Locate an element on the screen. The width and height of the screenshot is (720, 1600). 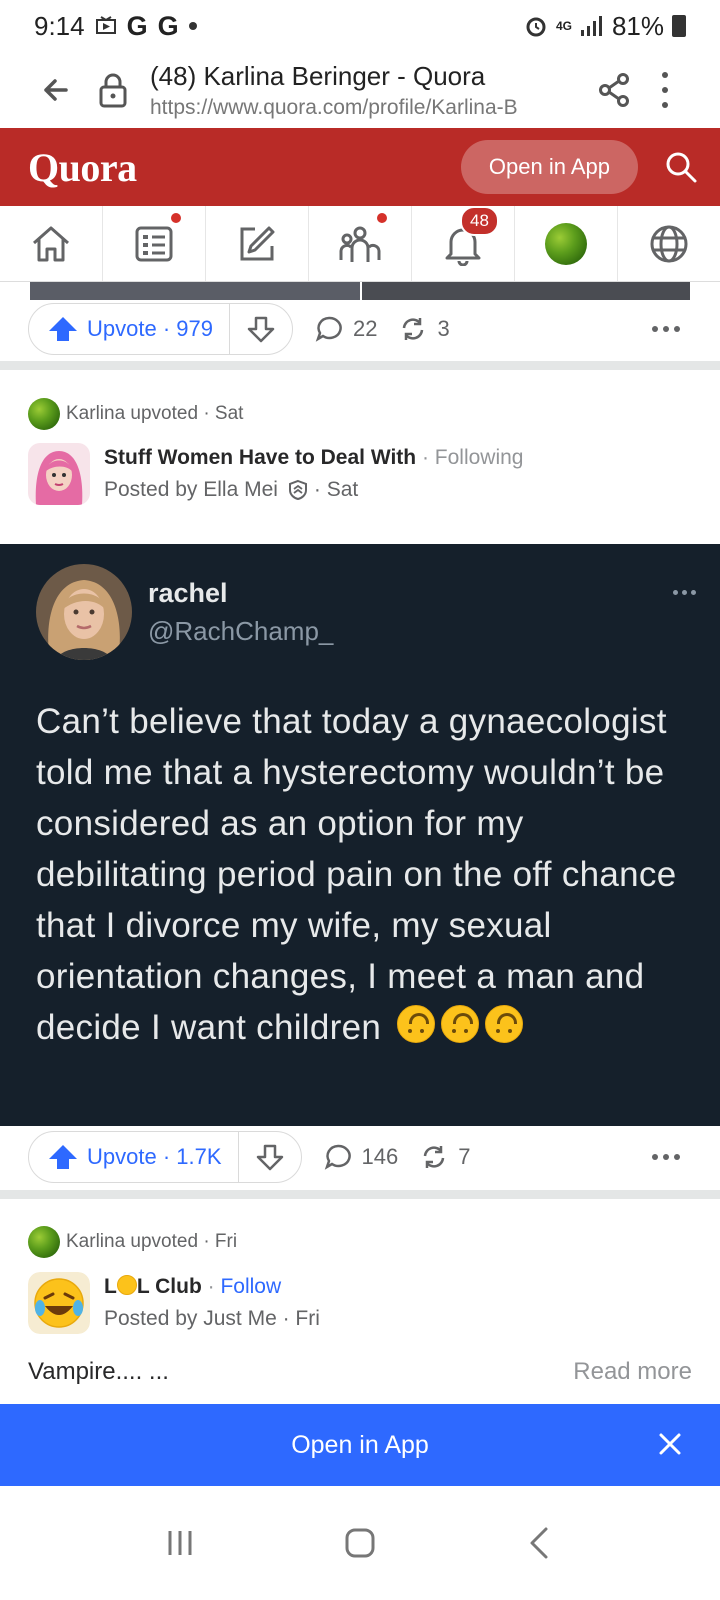
share-button: 3 is located at coordinates (424, 329).